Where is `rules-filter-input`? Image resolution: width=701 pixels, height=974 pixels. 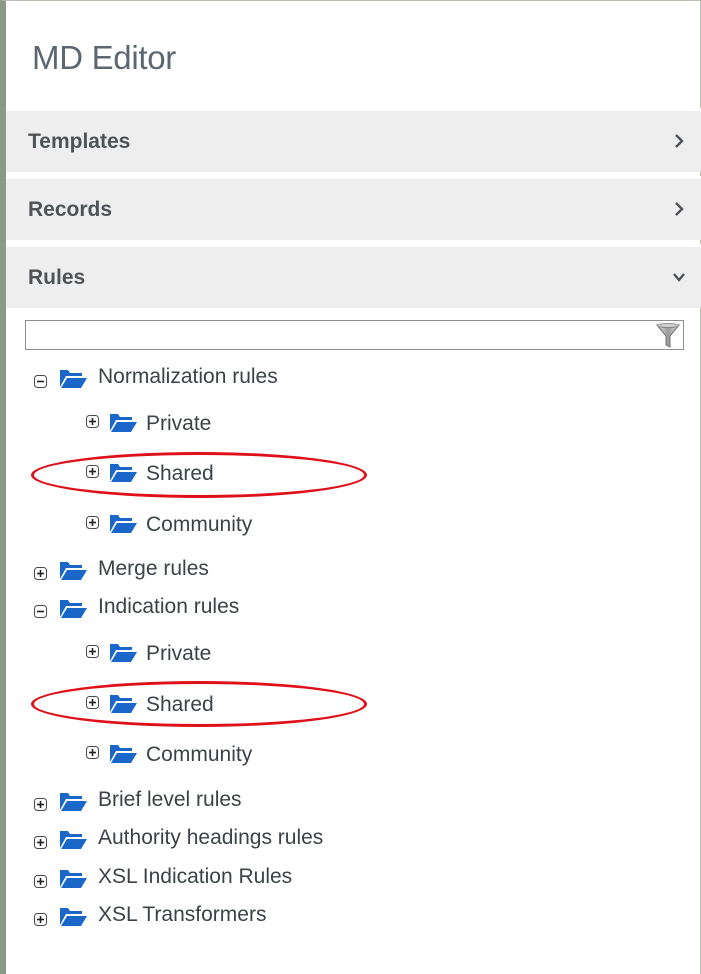
rules-filter-input is located at coordinates (342, 335).